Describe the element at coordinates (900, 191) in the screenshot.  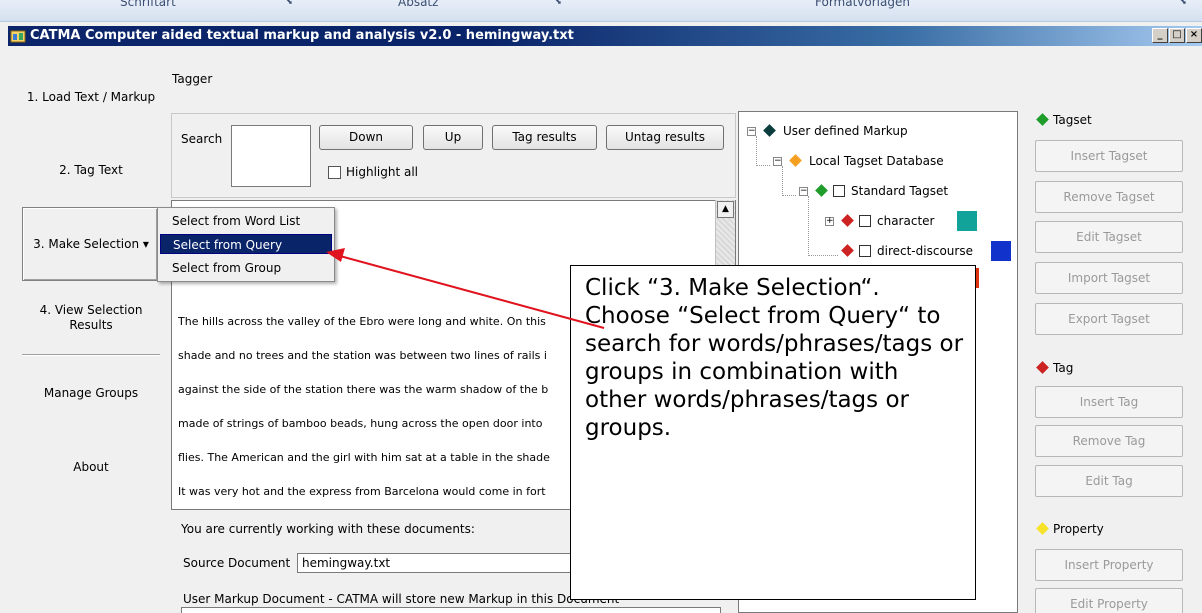
I see `tree-label-tagset: Standard Tagset` at that location.